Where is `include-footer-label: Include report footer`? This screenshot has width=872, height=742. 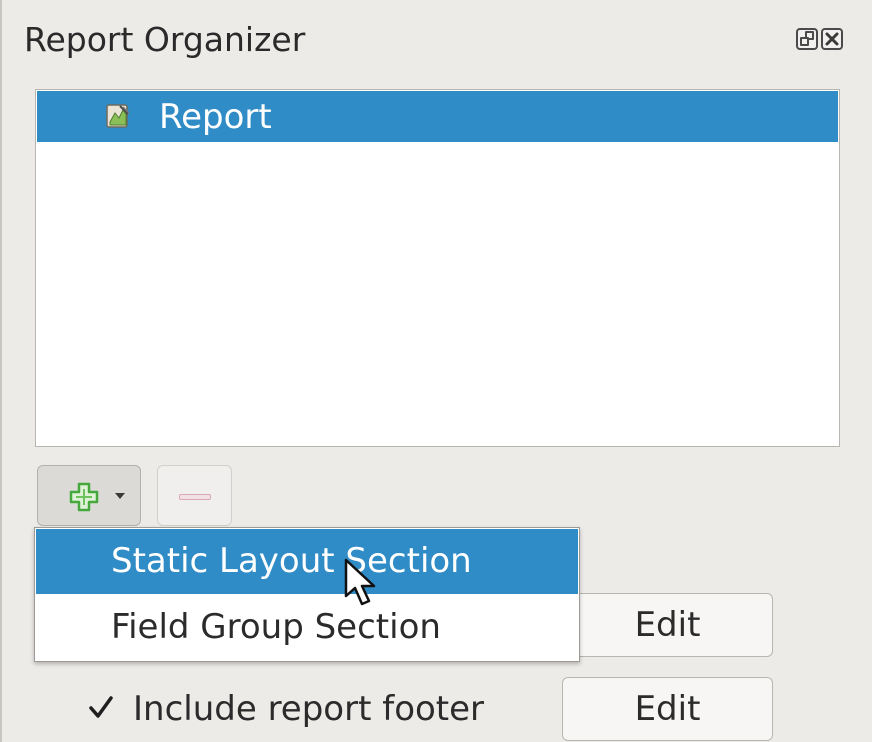
include-footer-label: Include report footer is located at coordinates (308, 709).